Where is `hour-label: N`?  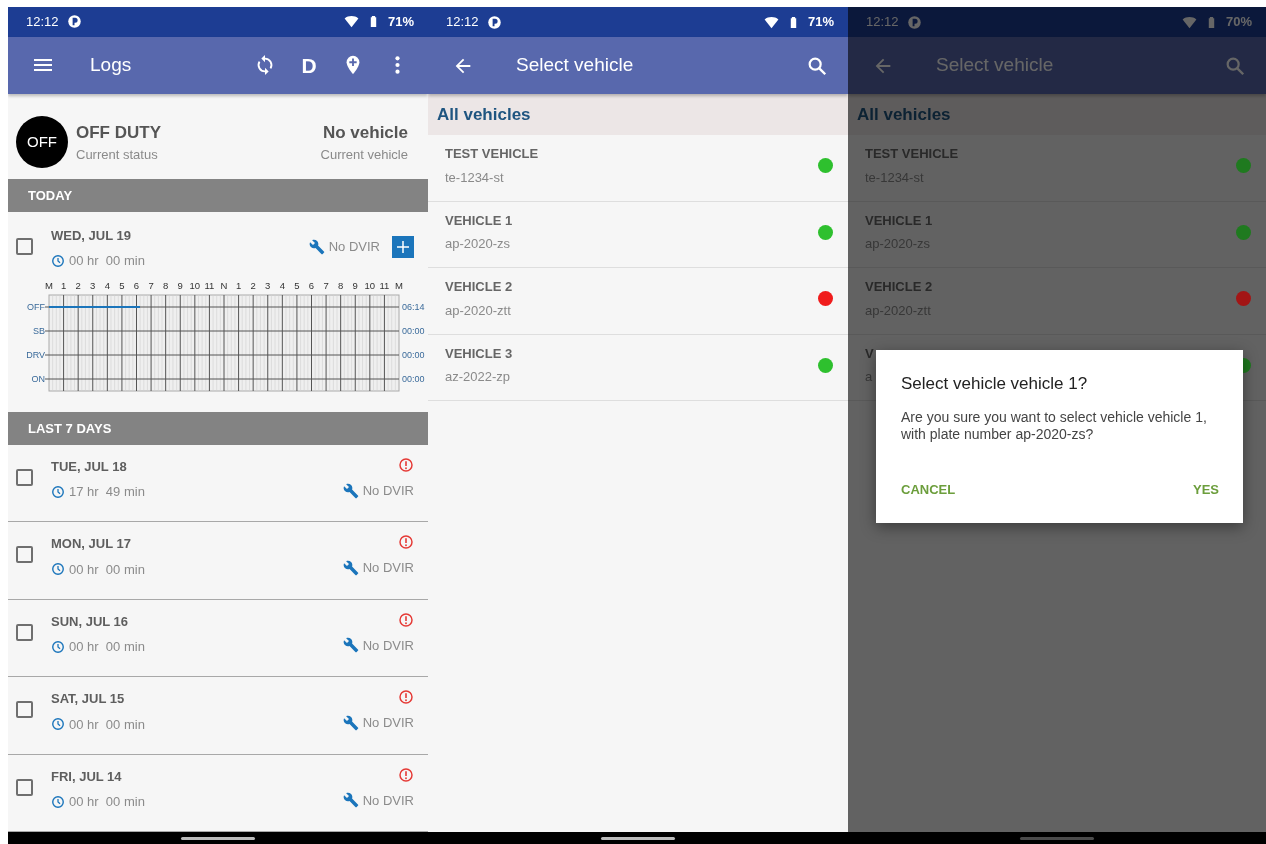 hour-label: N is located at coordinates (224, 285).